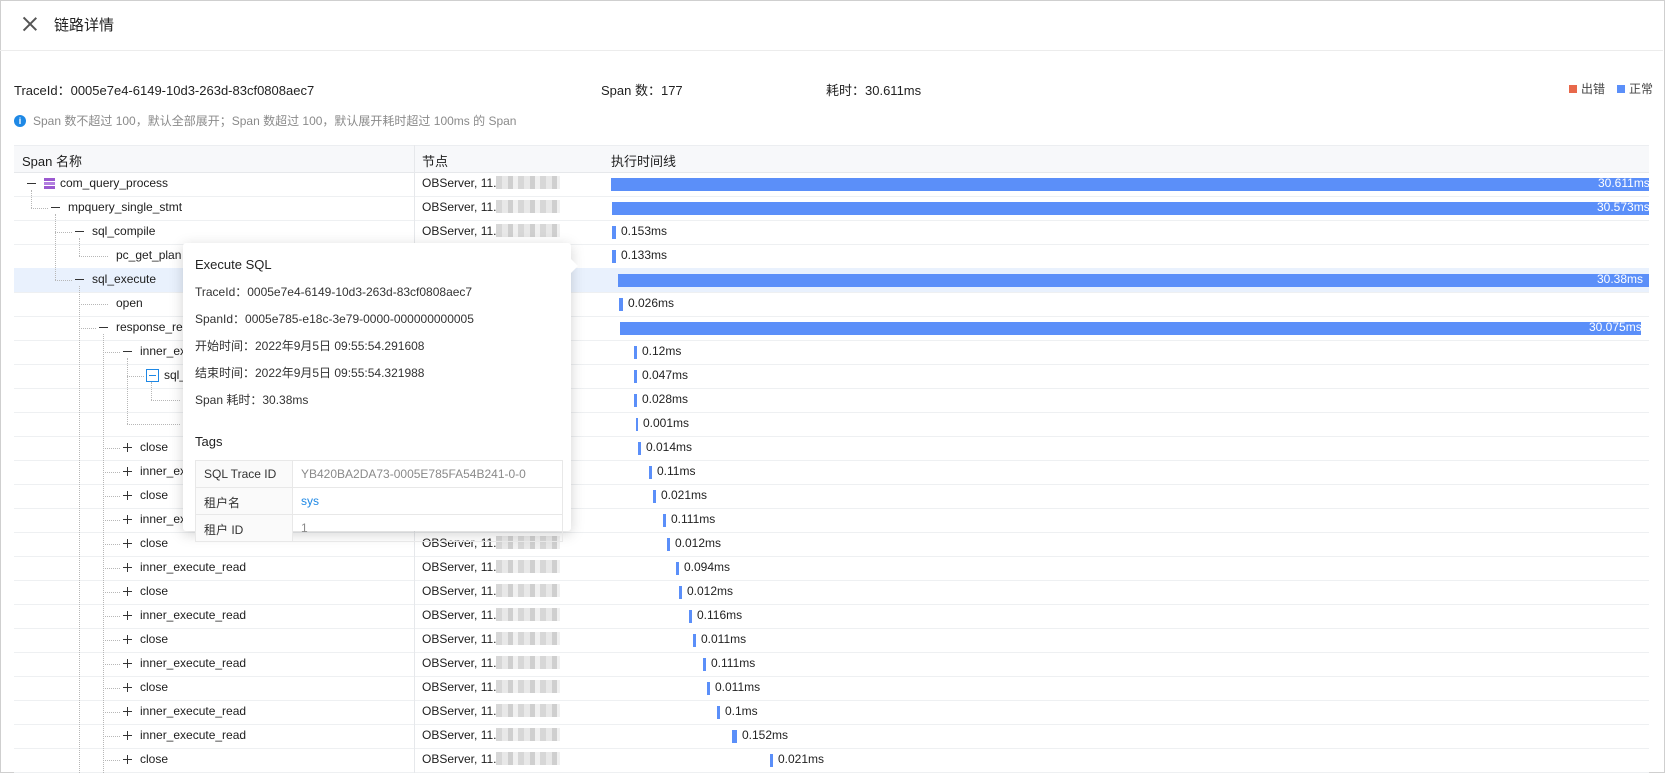 The image size is (1665, 773). I want to click on table-row: inner_execute_read OBServer, 11. 0.1ms, so click(831, 712).